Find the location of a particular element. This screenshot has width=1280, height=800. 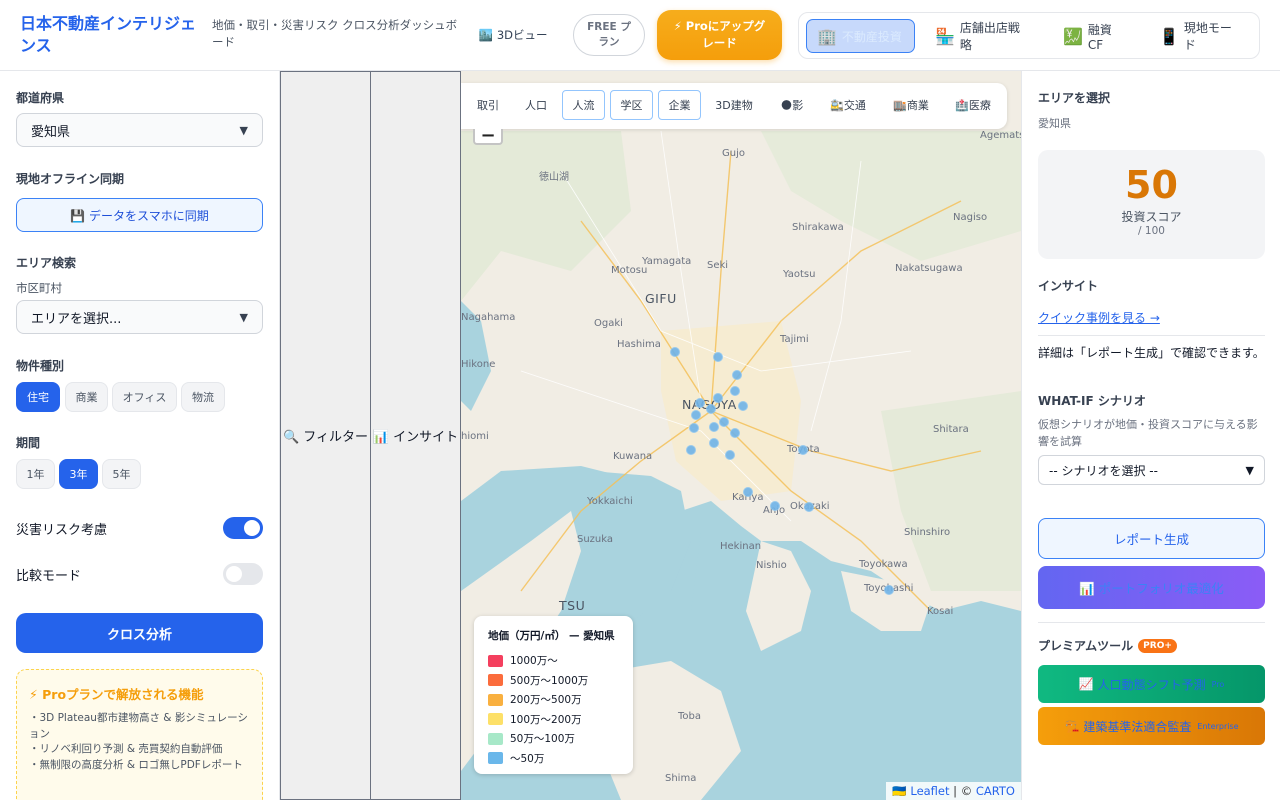

property-chip-commercial: 商業 is located at coordinates (86, 397).